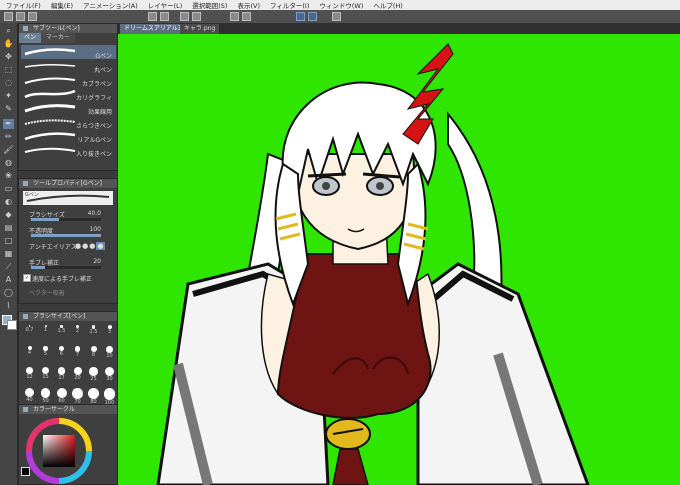 Image resolution: width=680 pixels, height=485 pixels. I want to click on vector-snap-row: ベクター吸着, so click(69, 292).